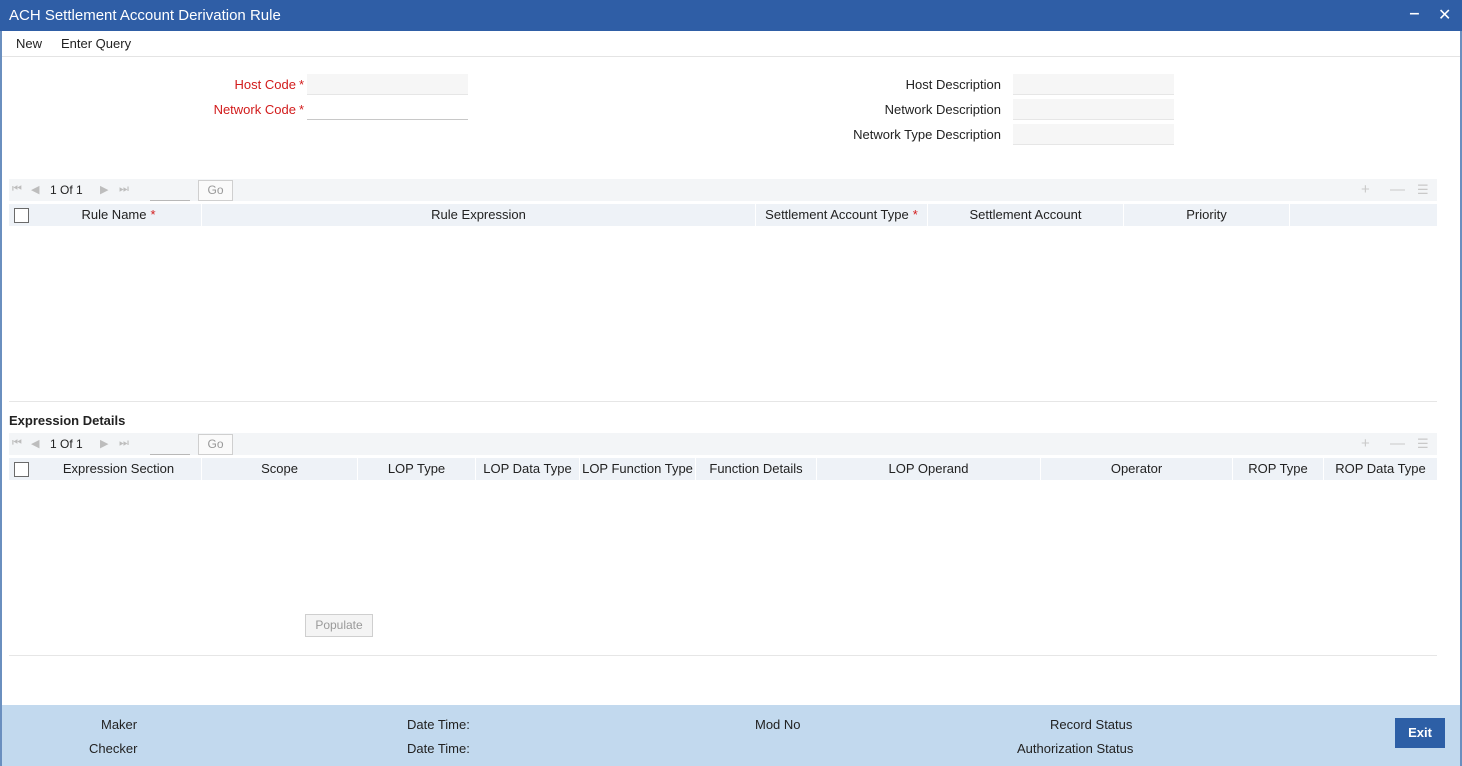 Image resolution: width=1462 pixels, height=766 pixels. I want to click on col-function-details: Function Details, so click(756, 469).